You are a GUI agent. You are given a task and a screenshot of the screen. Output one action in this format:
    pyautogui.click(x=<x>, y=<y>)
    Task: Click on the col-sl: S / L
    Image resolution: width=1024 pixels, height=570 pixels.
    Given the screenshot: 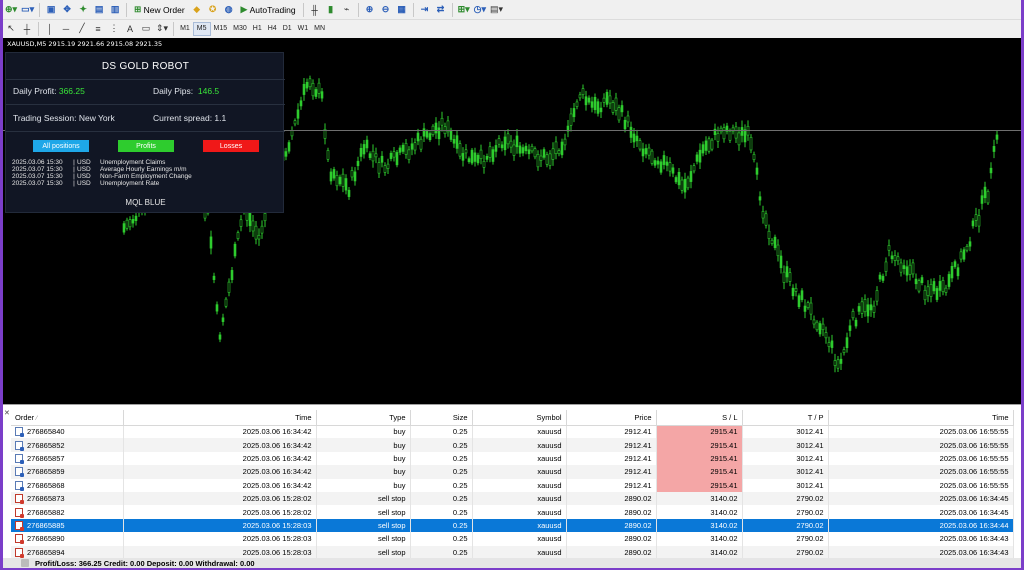 What is the action you would take?
    pyautogui.click(x=699, y=418)
    